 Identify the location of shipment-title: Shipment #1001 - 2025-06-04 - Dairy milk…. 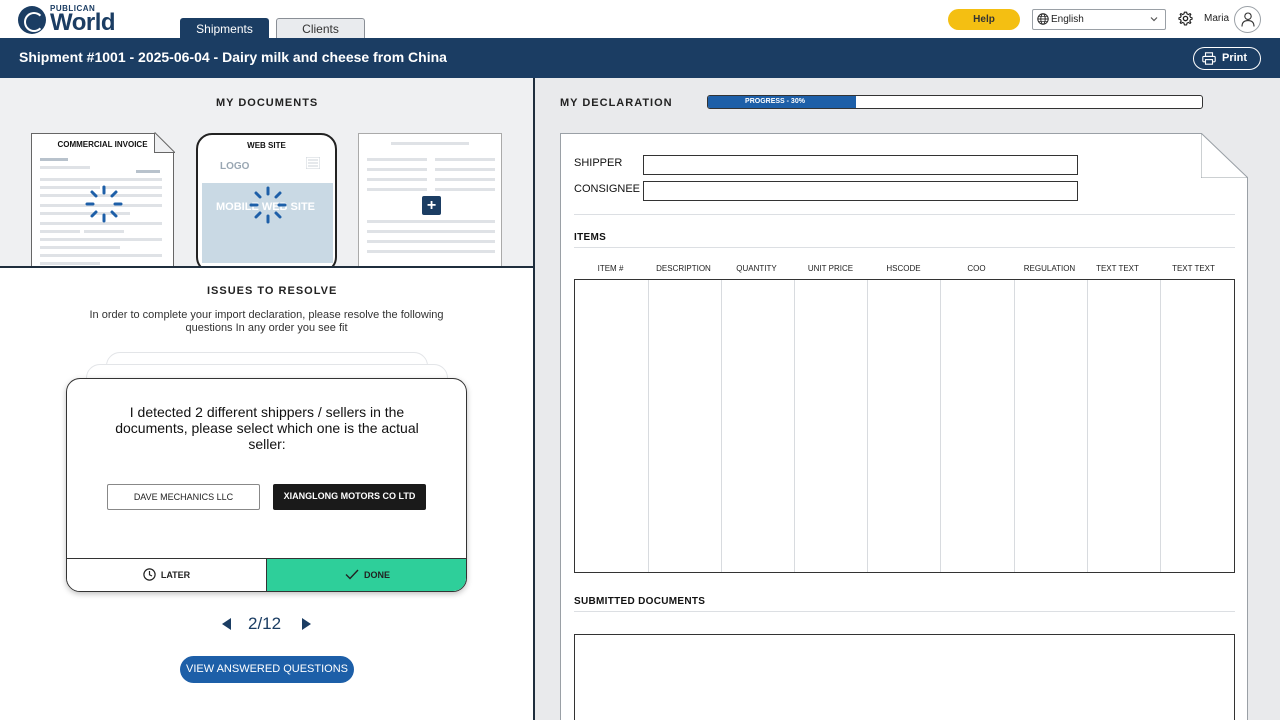
(233, 57).